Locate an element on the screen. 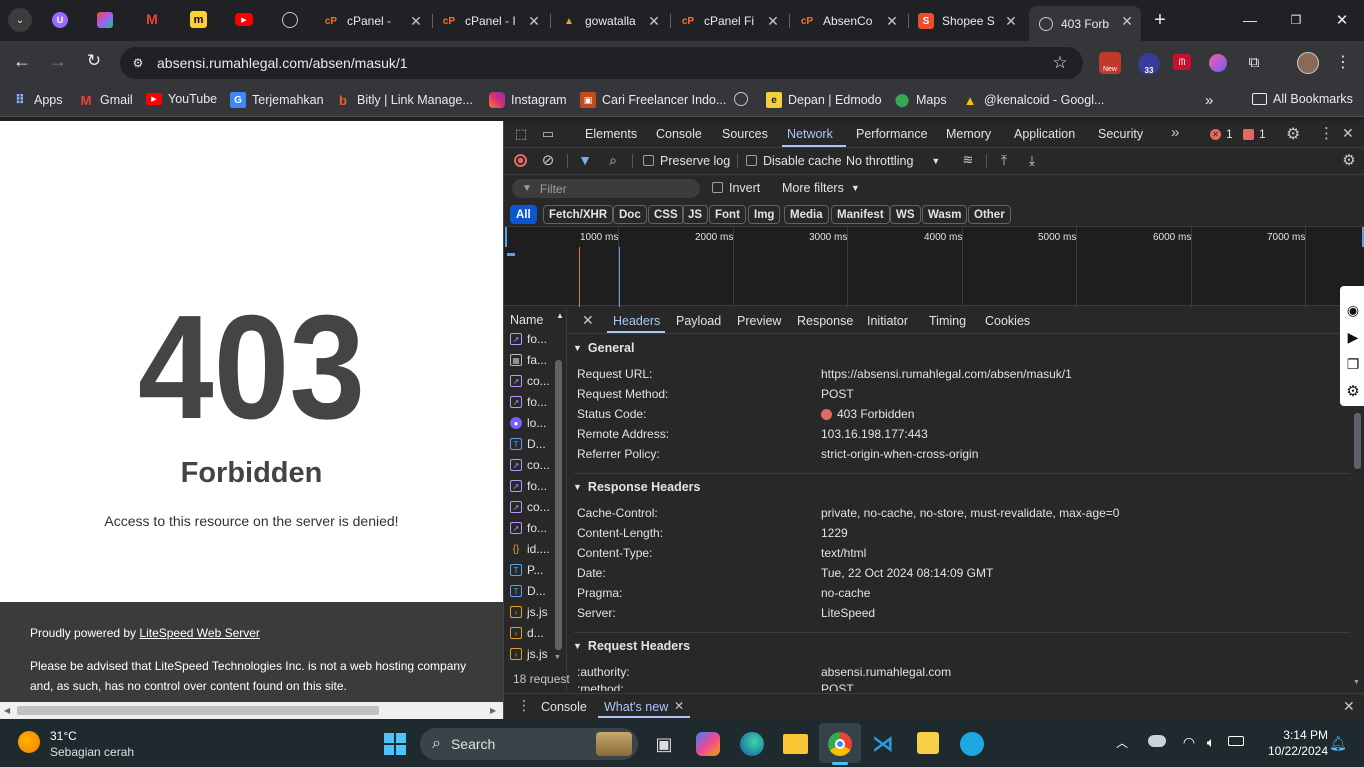 This screenshot has width=1364, height=767. record-stop-icon is located at coordinates (520, 160).